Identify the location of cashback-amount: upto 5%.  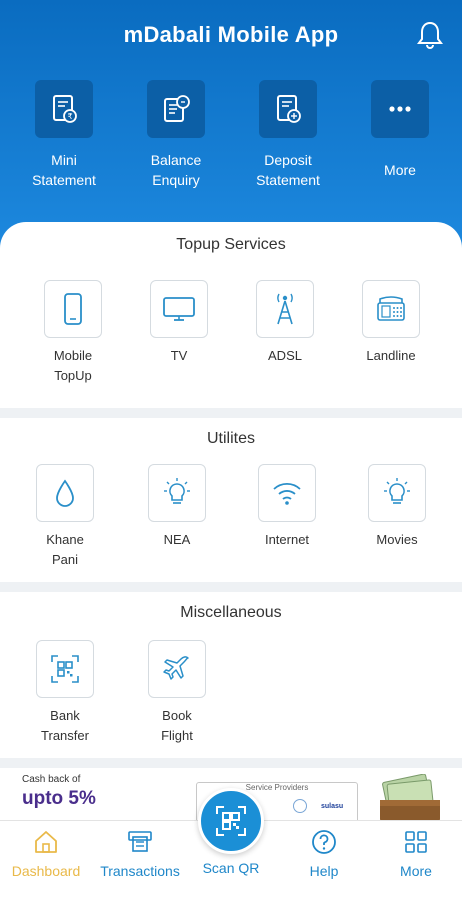
(59, 798).